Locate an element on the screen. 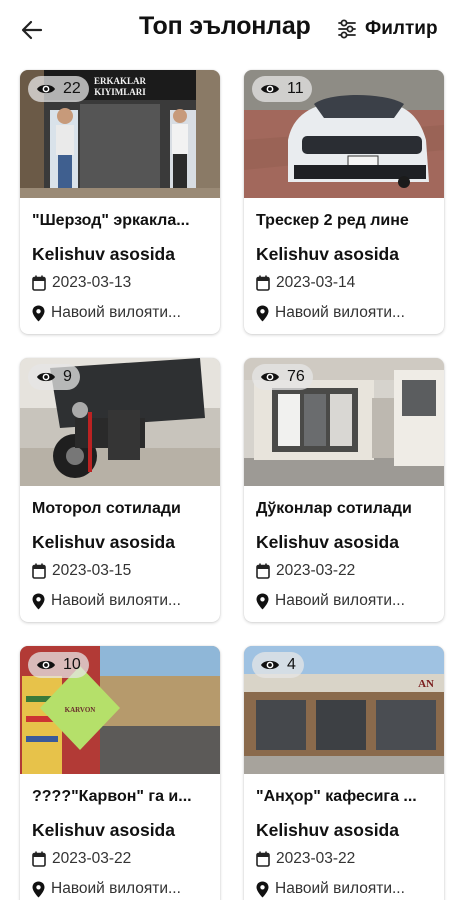  views-badge: 22 is located at coordinates (58, 89).